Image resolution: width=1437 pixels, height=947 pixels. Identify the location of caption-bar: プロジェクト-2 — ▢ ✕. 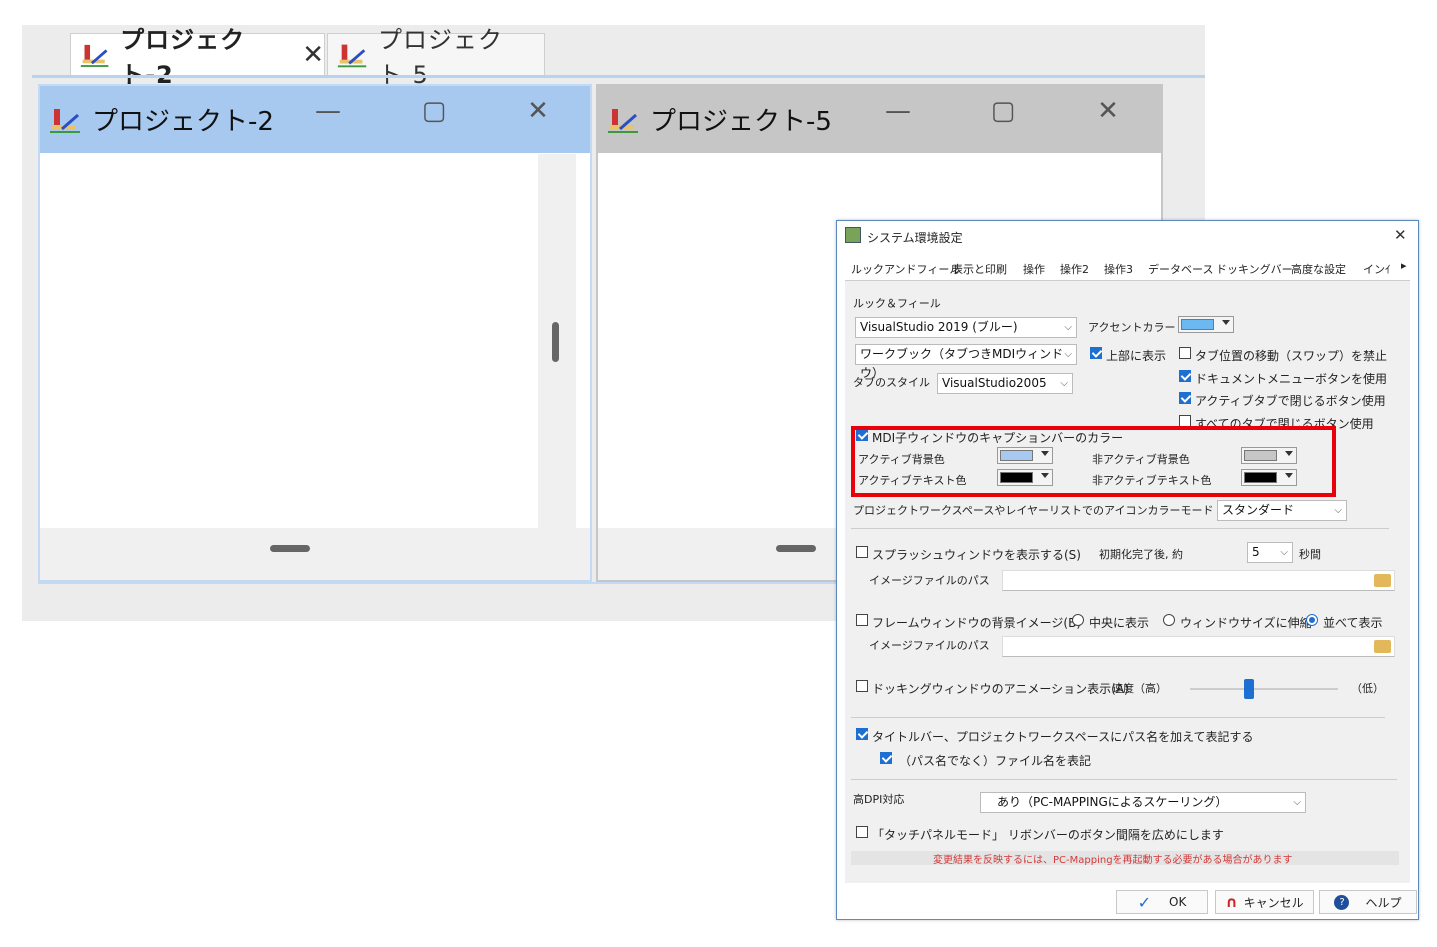
(315, 119).